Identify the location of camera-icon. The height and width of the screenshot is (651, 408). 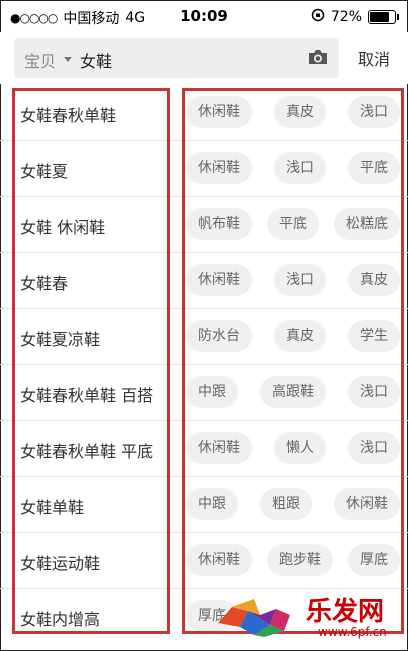
(318, 57).